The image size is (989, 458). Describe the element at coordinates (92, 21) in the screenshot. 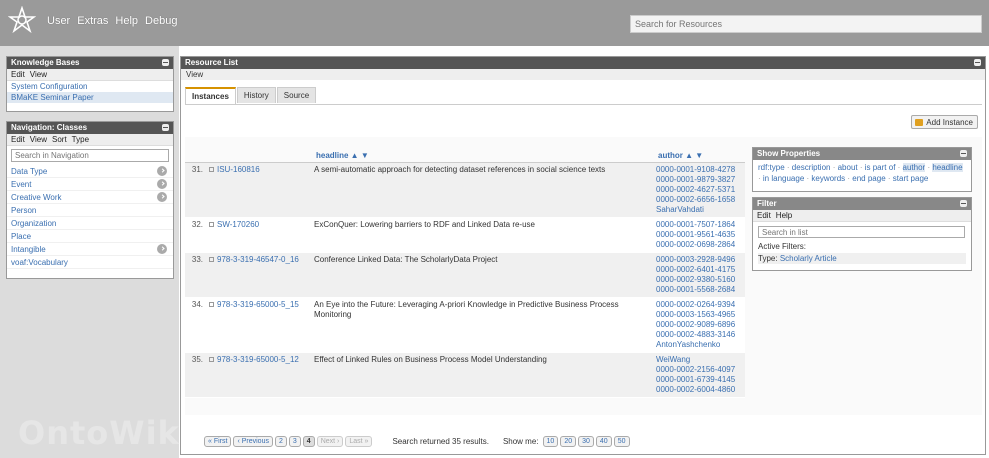

I see `menu-extras: Extras` at that location.